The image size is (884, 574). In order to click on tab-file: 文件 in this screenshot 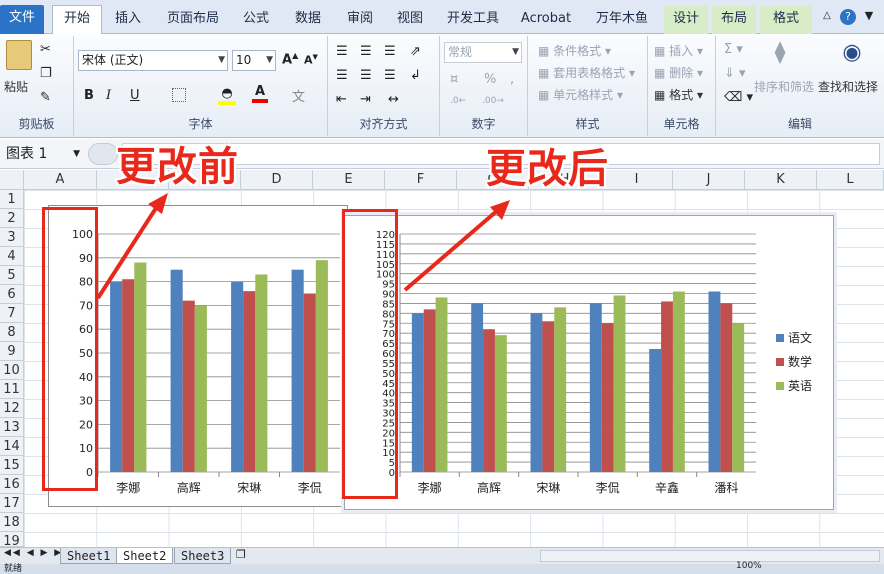, I will do `click(22, 19)`.